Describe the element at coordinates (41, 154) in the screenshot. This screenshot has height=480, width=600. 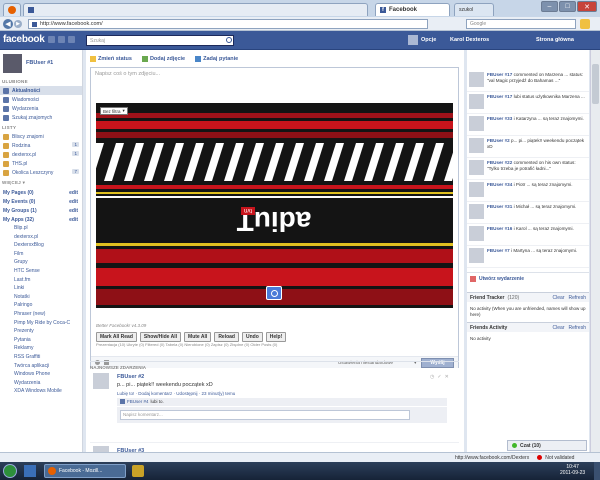
I see `sidebar-item-list: dexterxx.pl 1` at that location.